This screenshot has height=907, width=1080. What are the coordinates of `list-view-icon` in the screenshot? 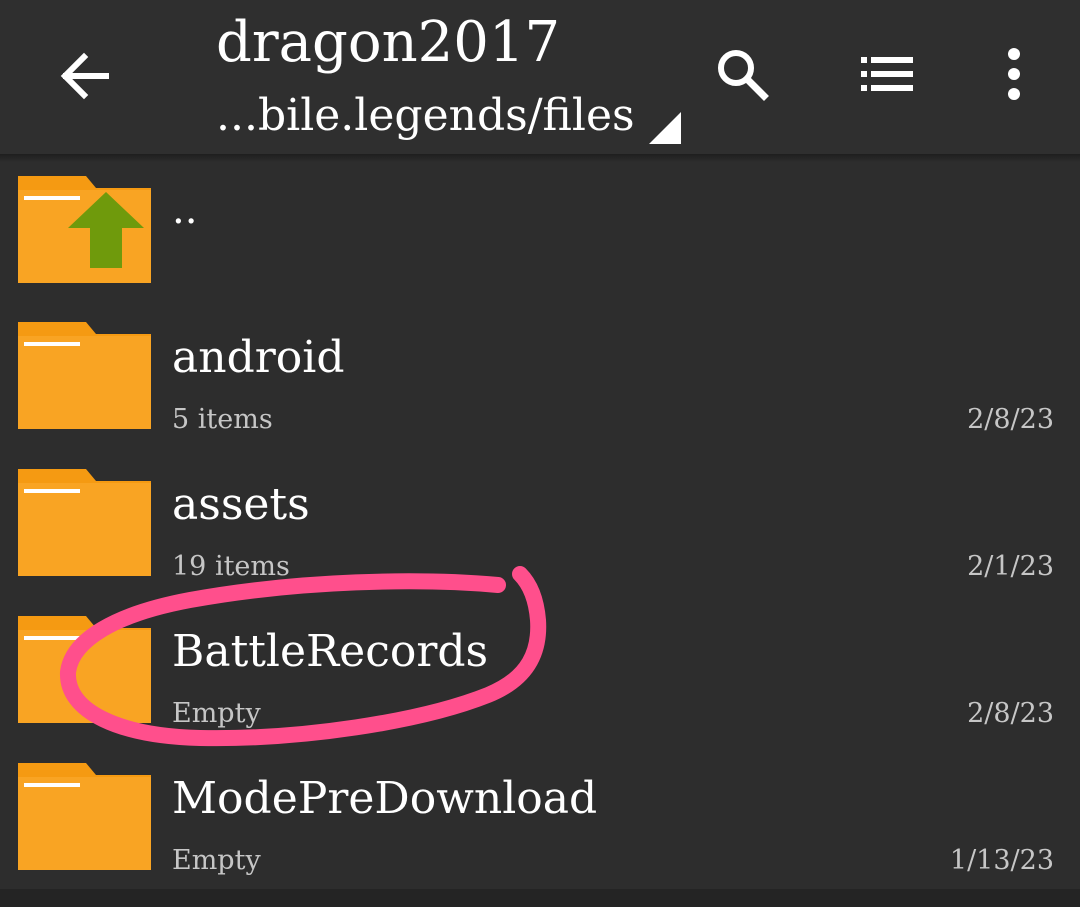 It's located at (887, 74).